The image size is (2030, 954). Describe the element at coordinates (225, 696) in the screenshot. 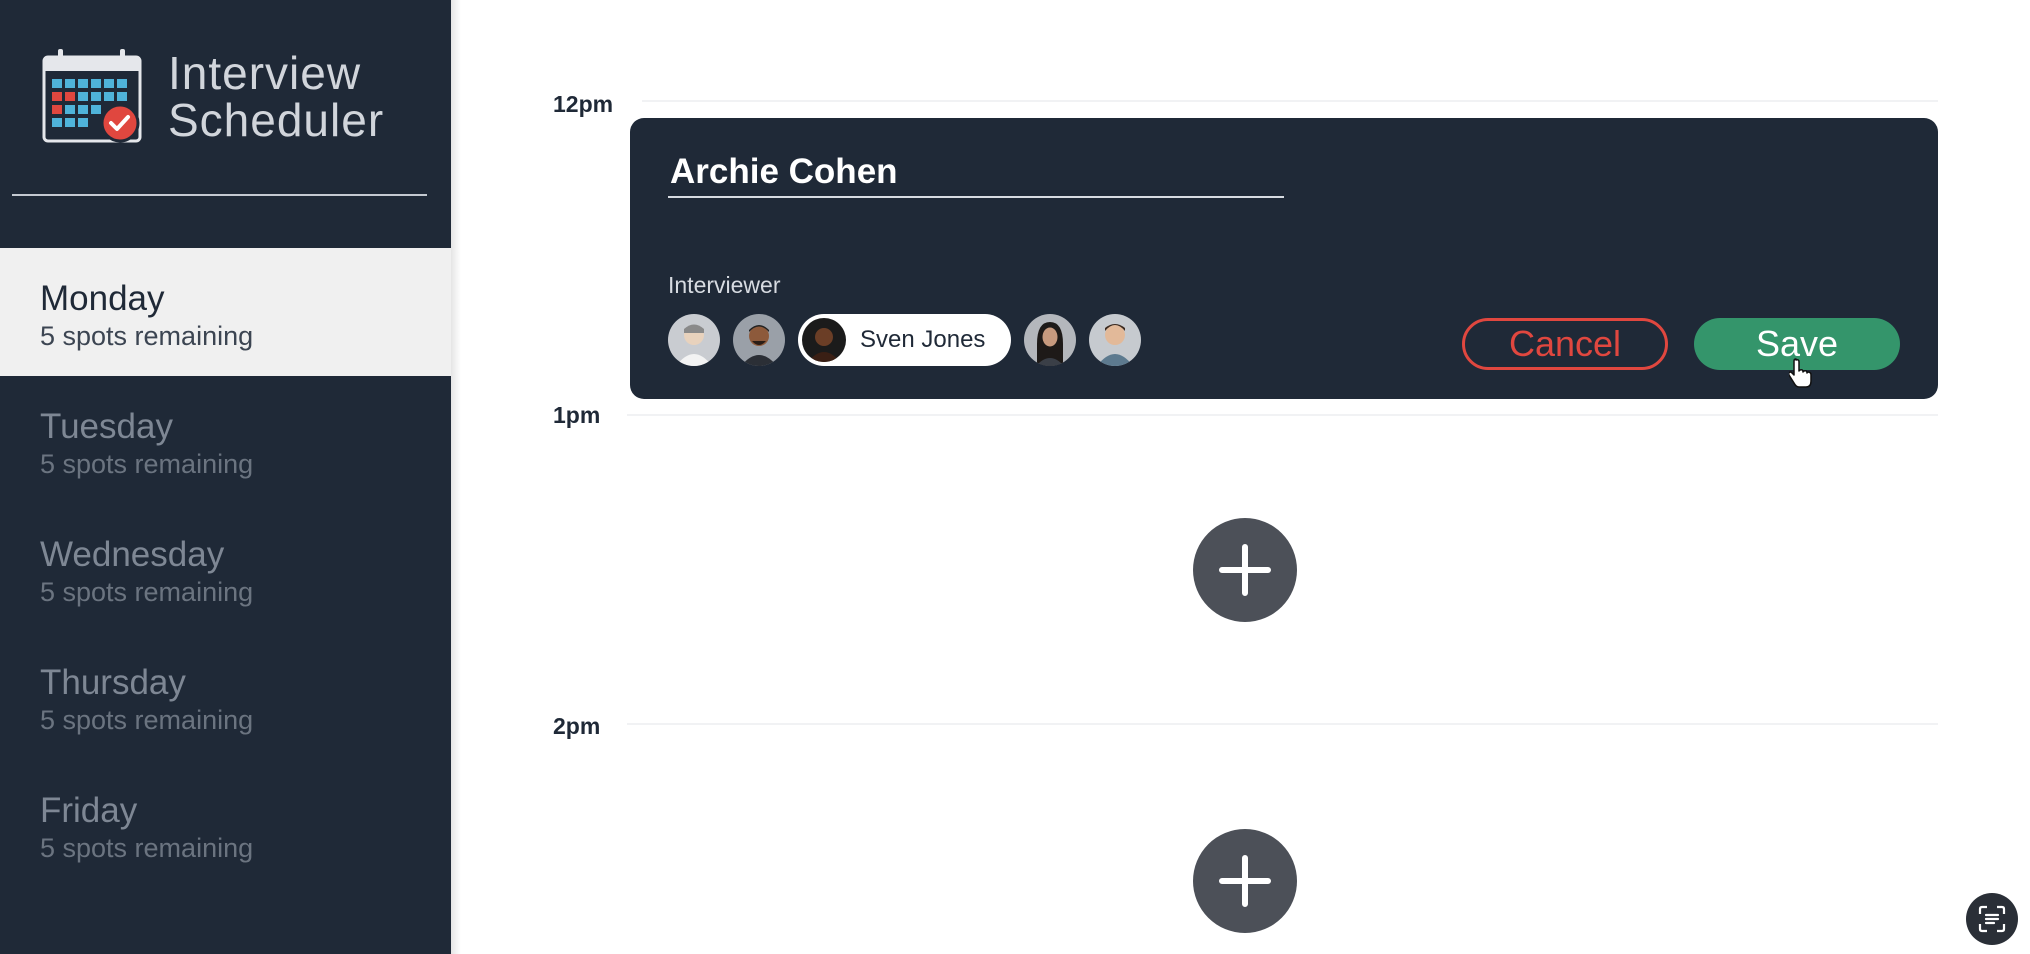

I see `sidebar-day-thursday: Thursday 5 spots remaining` at that location.